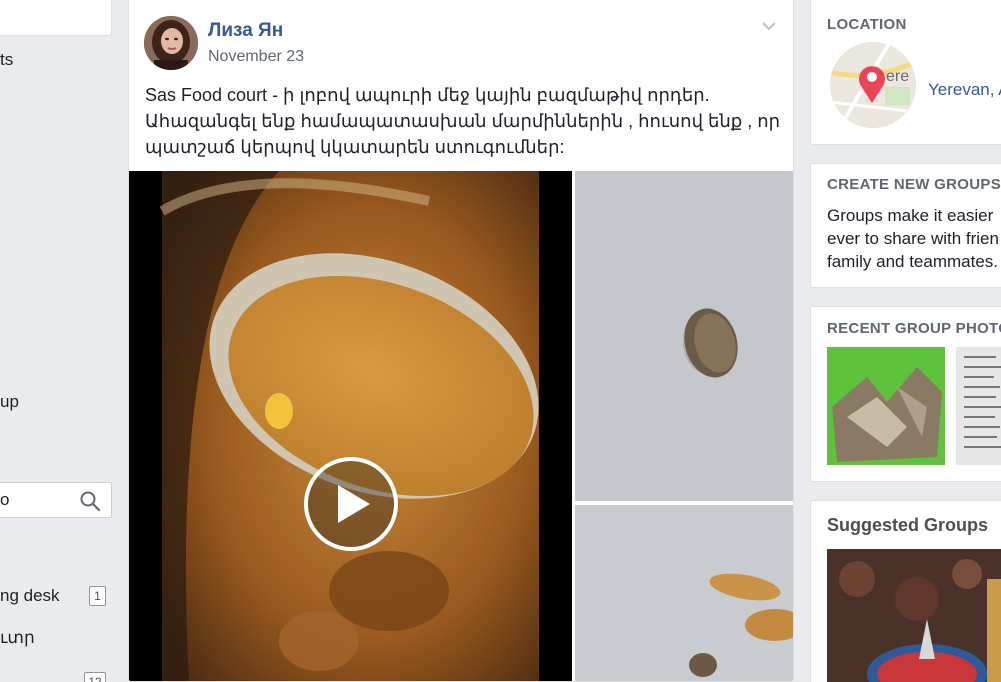 The width and height of the screenshot is (1001, 682). Describe the element at coordinates (910, 215) in the screenshot. I see `desc-line: Groups make it easier` at that location.